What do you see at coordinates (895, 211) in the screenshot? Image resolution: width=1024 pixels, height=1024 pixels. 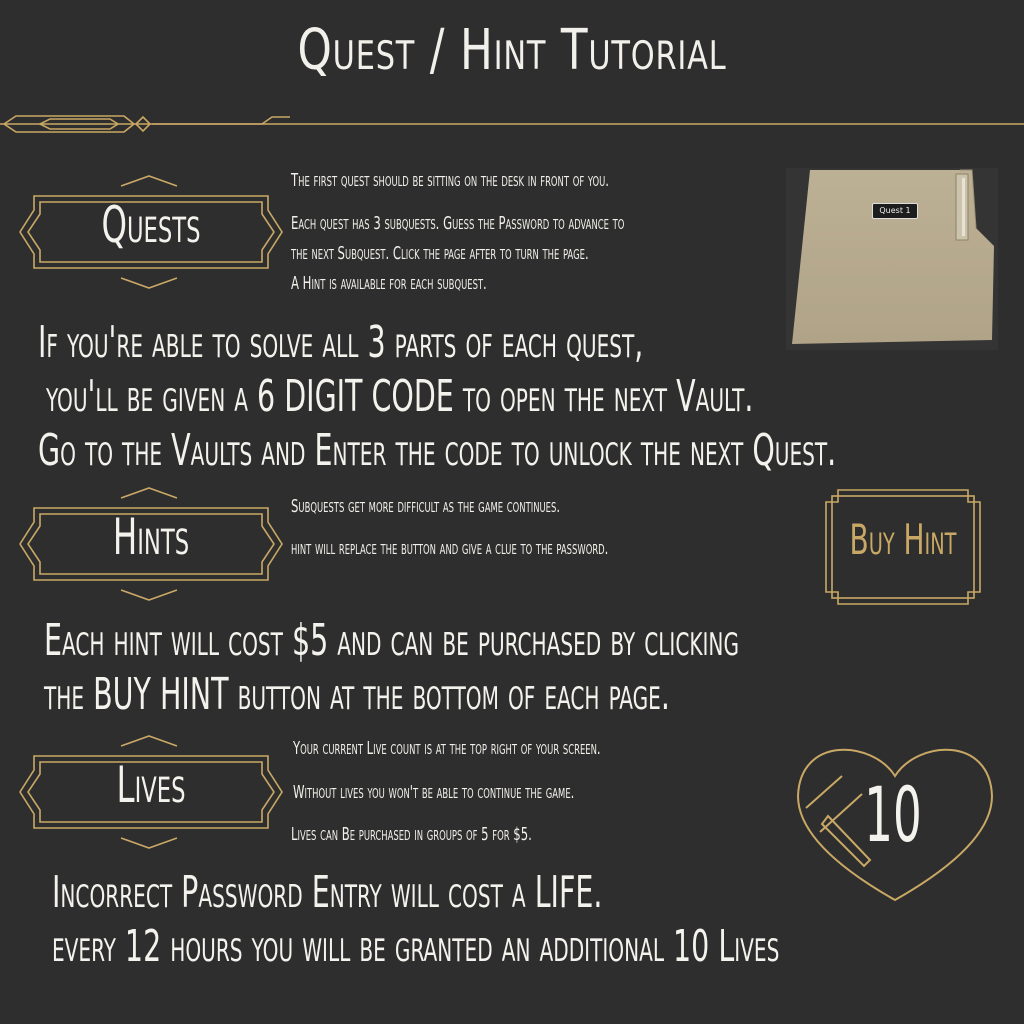 I see `folder-quest-label: Quest 1` at bounding box center [895, 211].